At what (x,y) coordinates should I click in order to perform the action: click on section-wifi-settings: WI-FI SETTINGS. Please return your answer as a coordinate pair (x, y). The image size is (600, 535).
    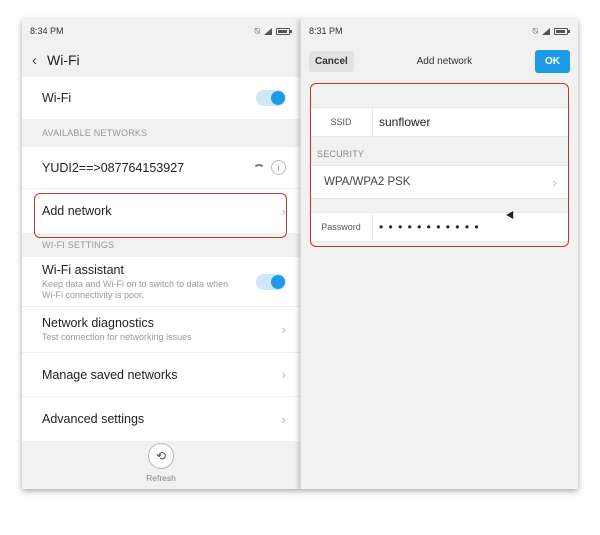
    Looking at the image, I should click on (78, 245).